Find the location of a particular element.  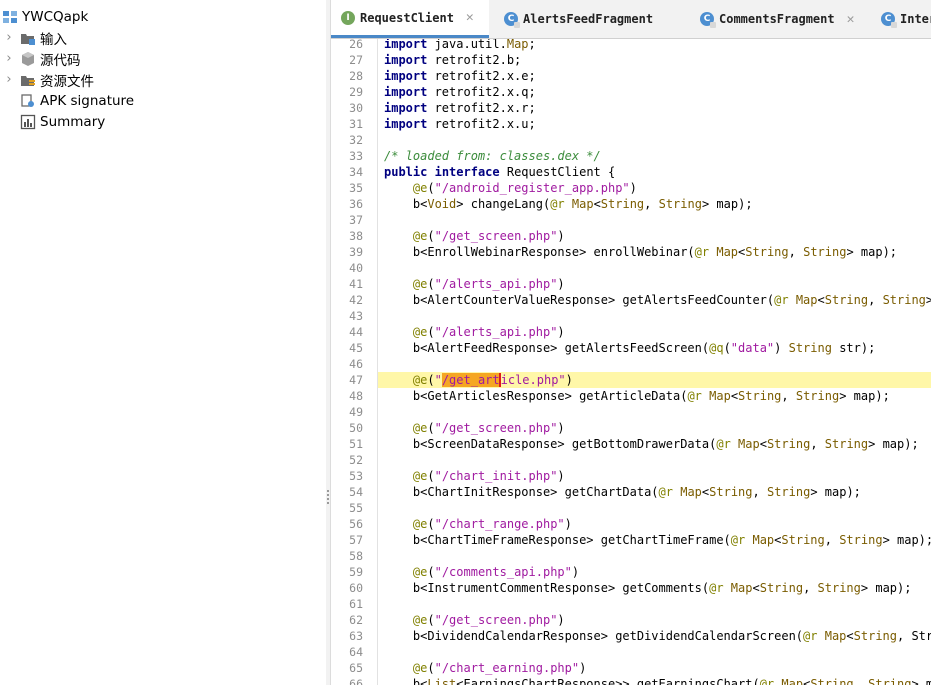

tab-request-client: I RequestClient ✕ is located at coordinates (410, 19).